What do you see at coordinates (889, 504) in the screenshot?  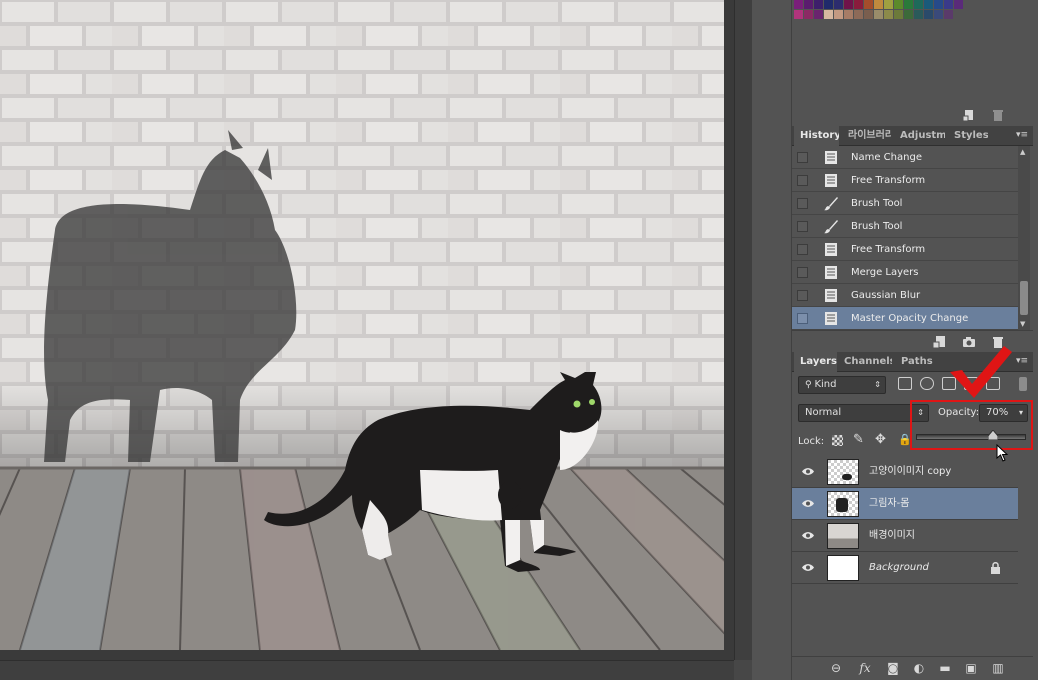 I see `layer-name: 그림자-몸` at bounding box center [889, 504].